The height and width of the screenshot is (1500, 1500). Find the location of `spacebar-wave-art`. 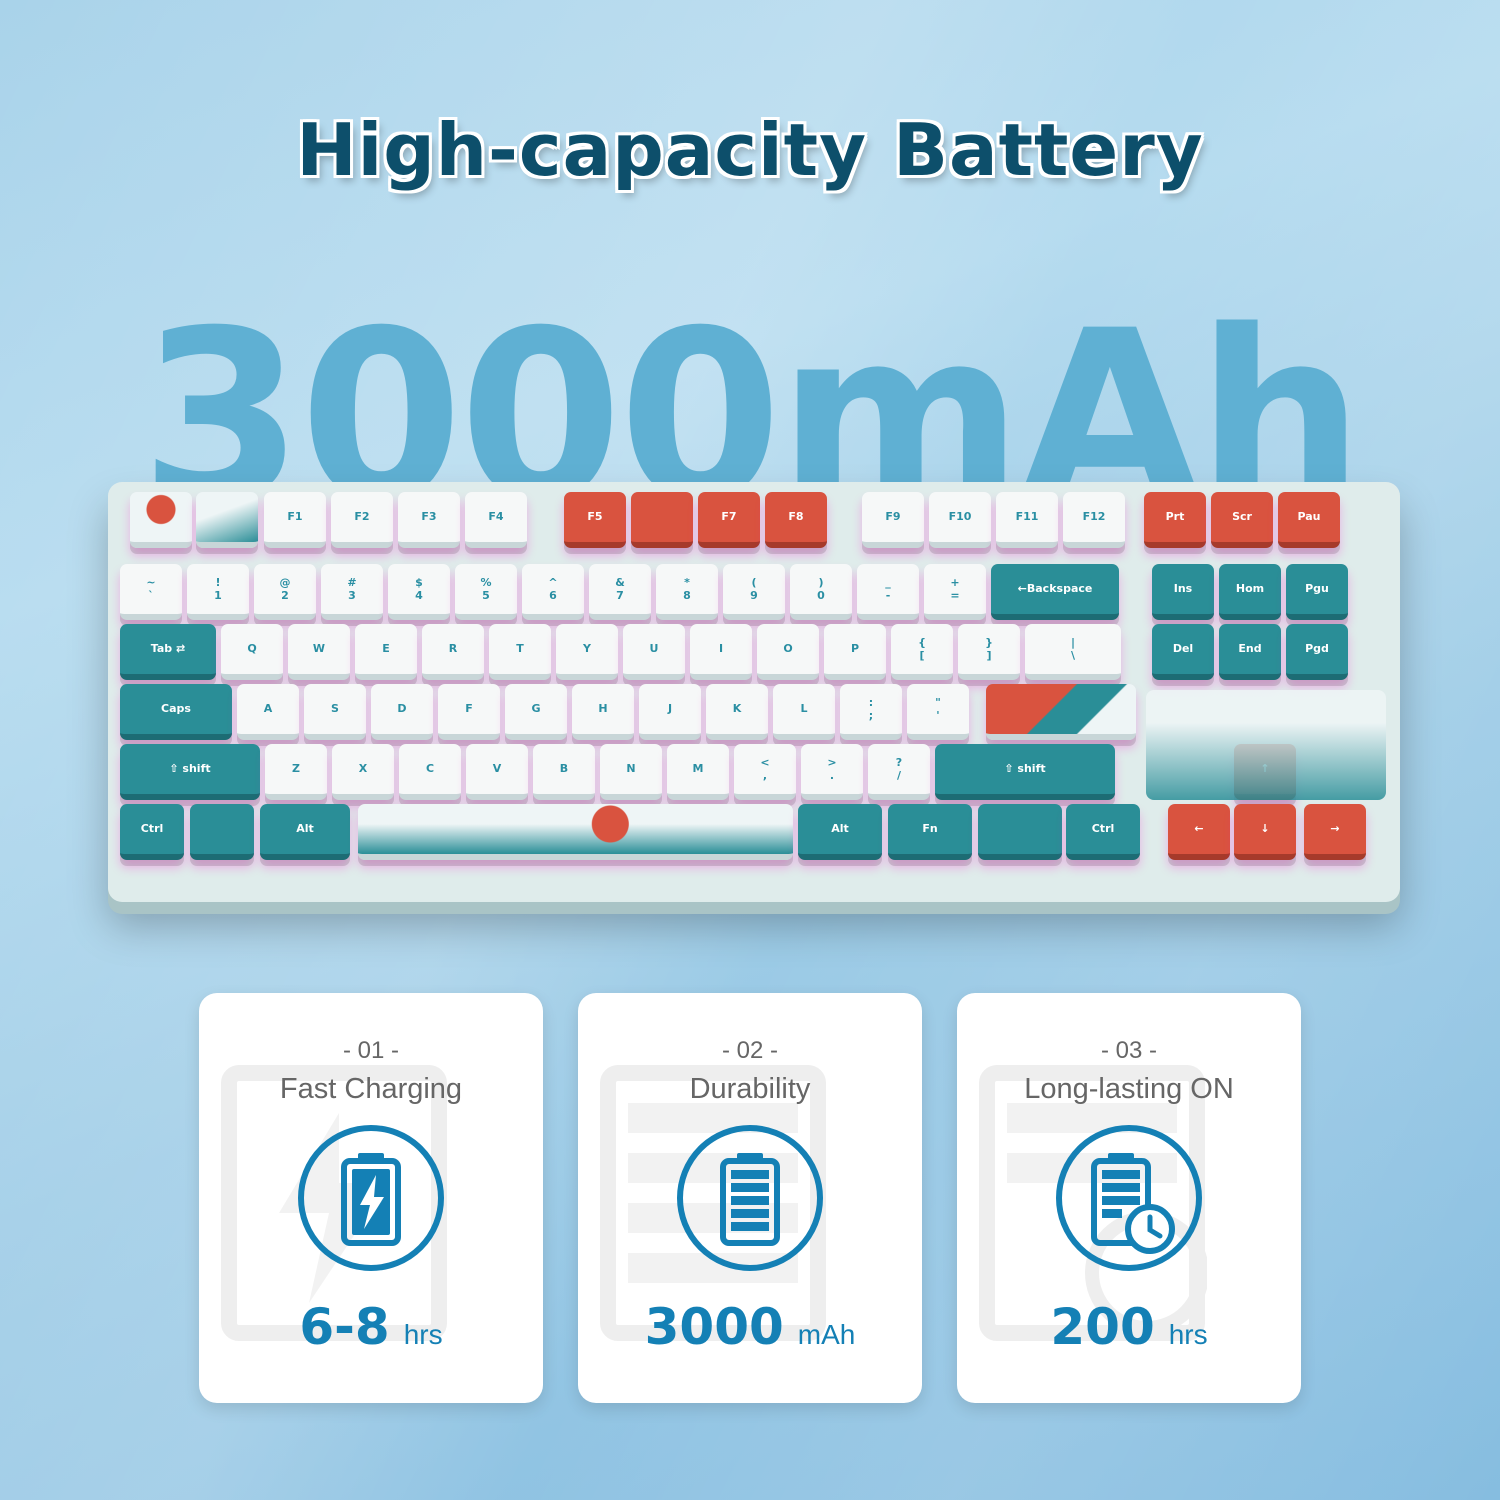

spacebar-wave-art is located at coordinates (575, 832).